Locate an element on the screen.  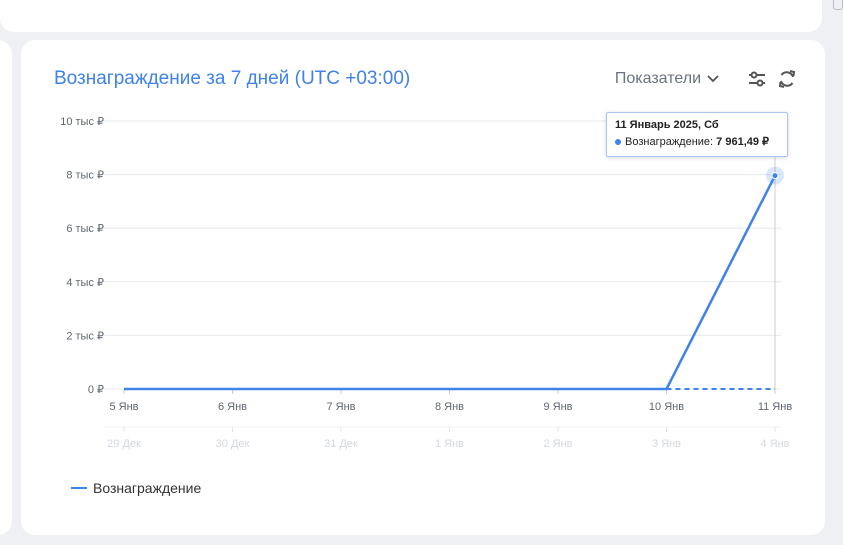
y-tick-label: 10 тыс ₽ is located at coordinates (82, 122).